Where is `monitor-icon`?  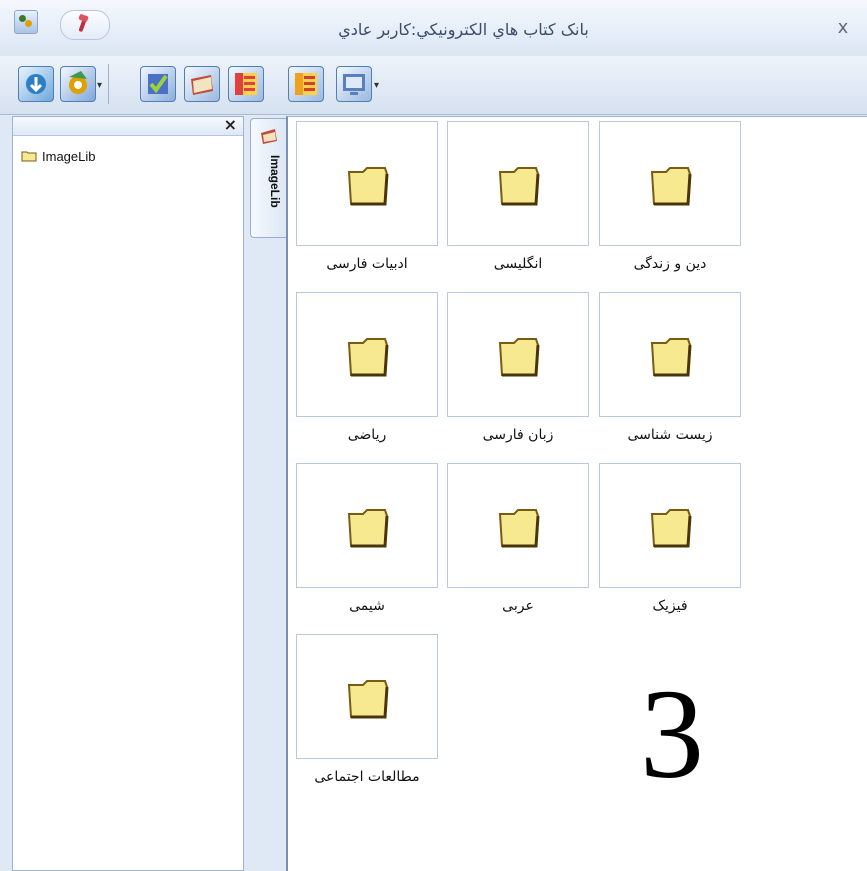 monitor-icon is located at coordinates (354, 84).